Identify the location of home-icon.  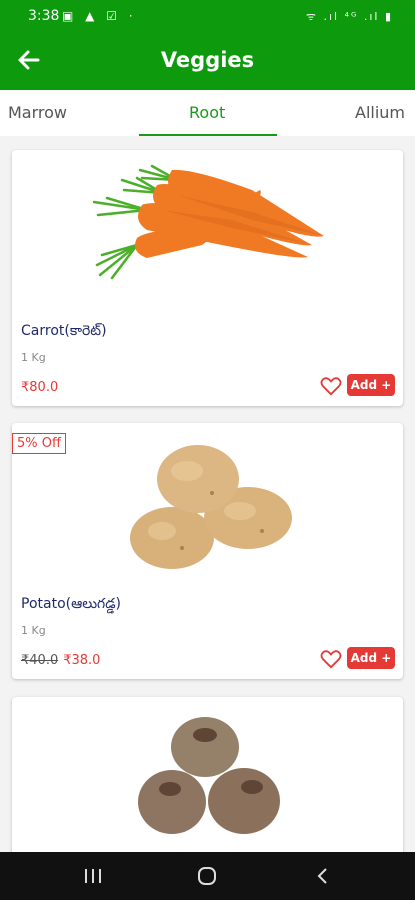
(207, 876).